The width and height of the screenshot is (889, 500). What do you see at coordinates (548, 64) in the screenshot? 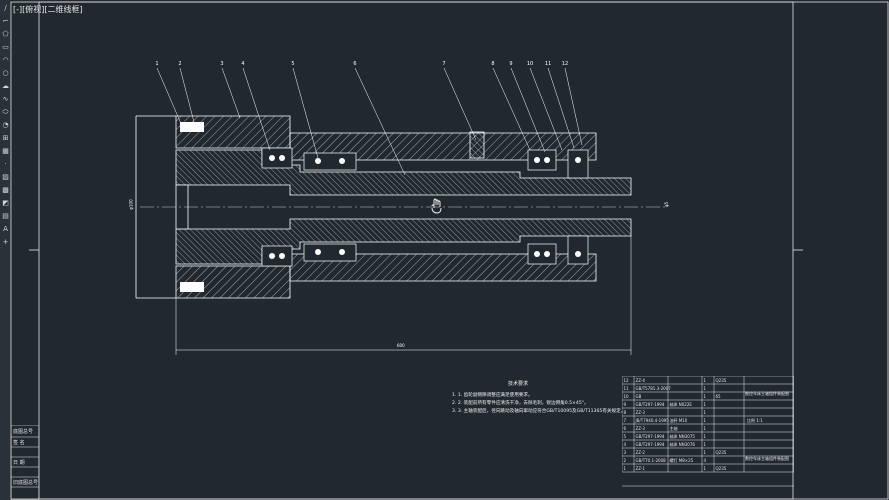
I see `balloon-11: 11` at bounding box center [548, 64].